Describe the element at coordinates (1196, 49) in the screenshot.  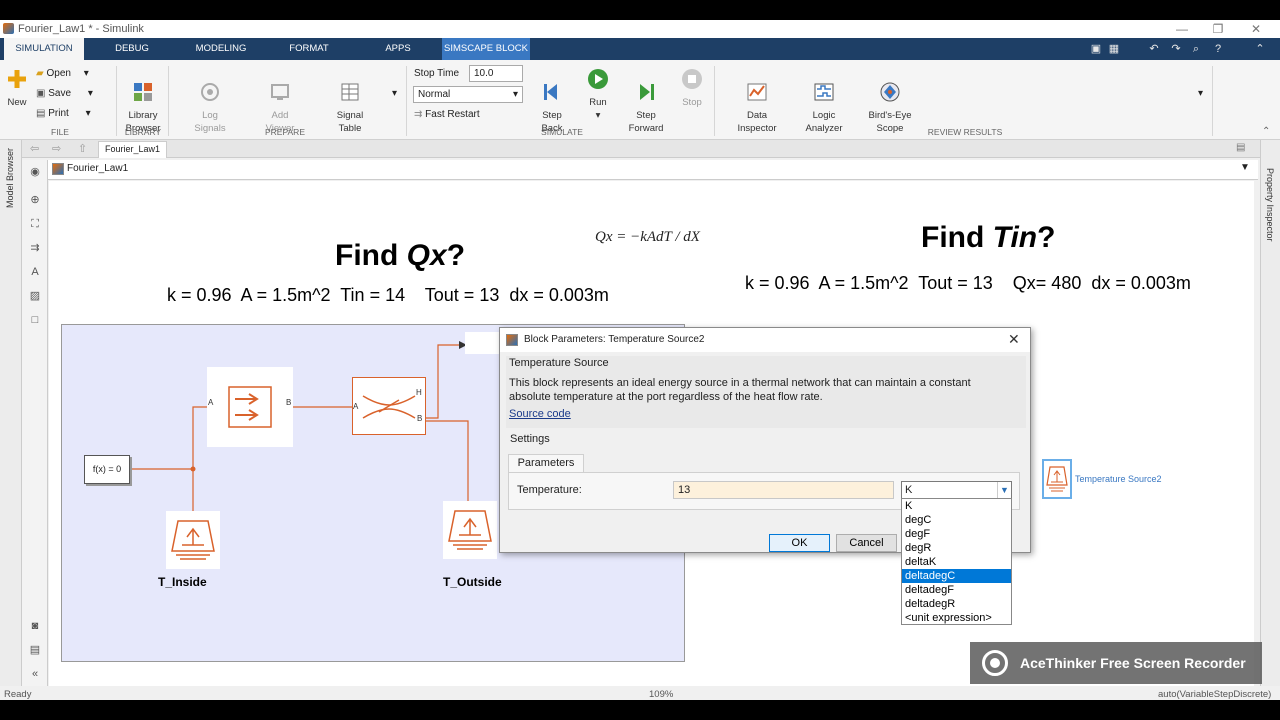
I see `search-icon: ⌕` at that location.